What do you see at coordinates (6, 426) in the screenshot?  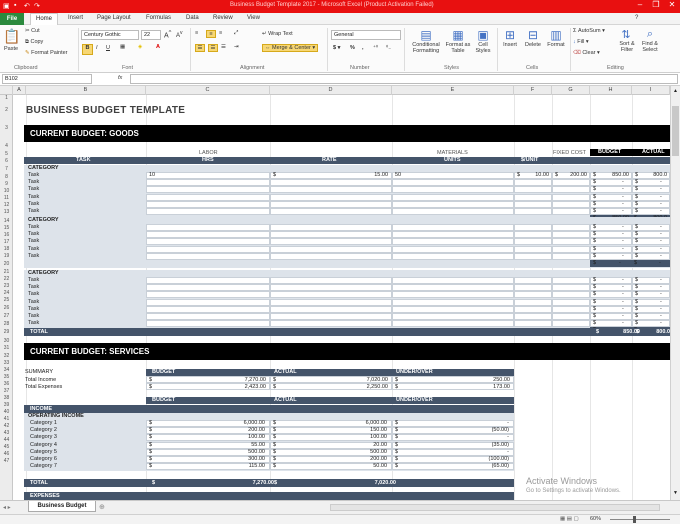 I see `row-number: 42` at bounding box center [6, 426].